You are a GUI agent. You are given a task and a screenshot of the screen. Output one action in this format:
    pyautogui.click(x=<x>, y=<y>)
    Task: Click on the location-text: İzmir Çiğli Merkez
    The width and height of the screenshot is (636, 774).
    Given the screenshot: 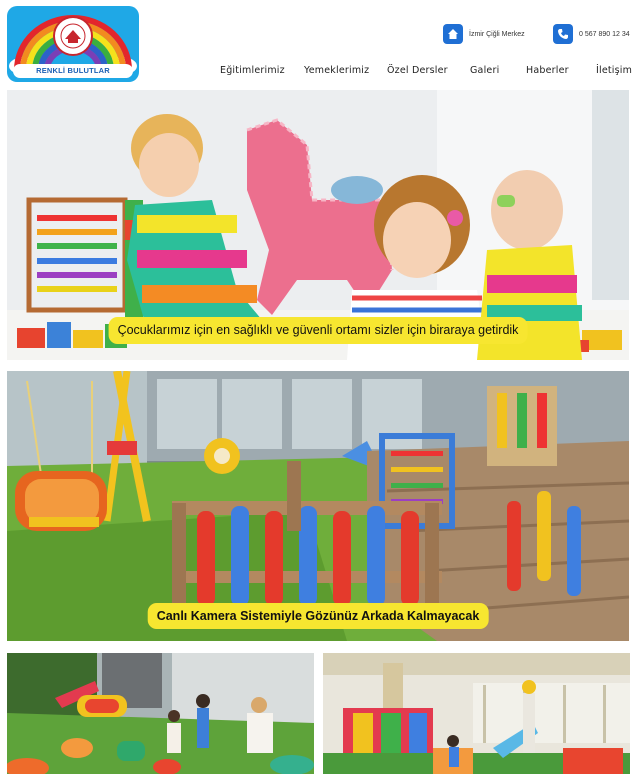 What is the action you would take?
    pyautogui.click(x=497, y=34)
    